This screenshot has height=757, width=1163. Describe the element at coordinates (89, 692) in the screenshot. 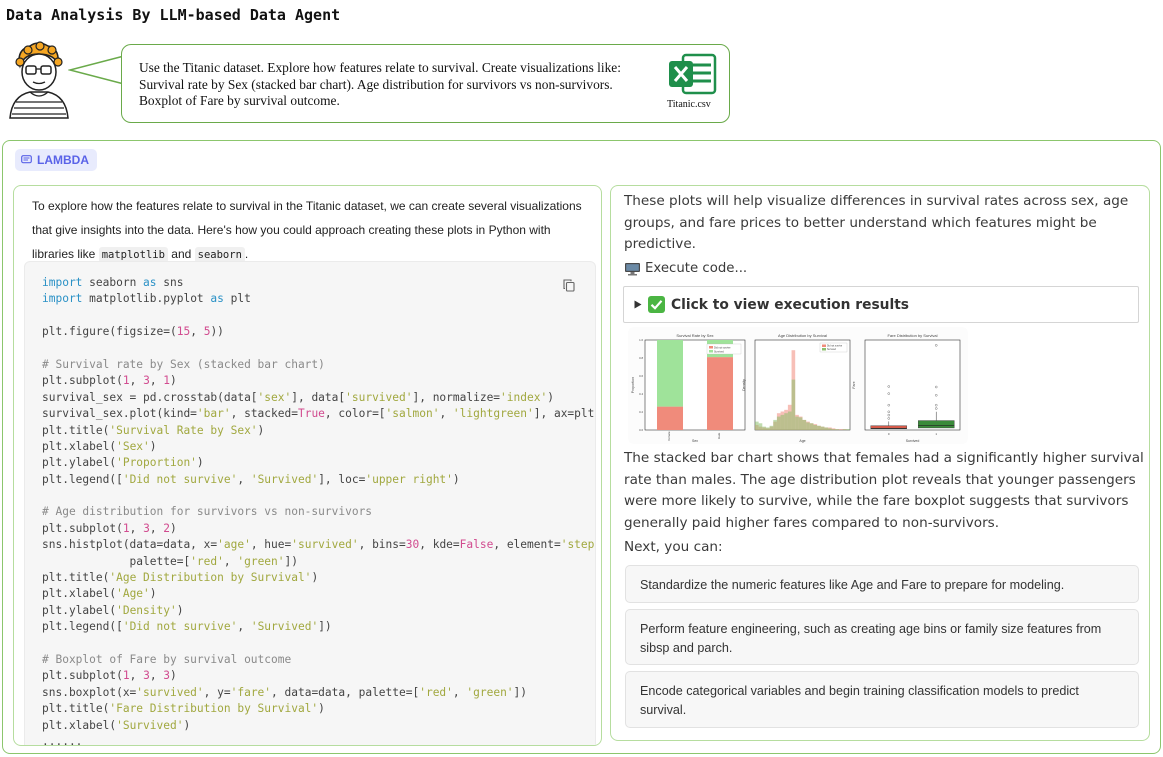

I see `code-token: sns.boxplot(x=` at that location.